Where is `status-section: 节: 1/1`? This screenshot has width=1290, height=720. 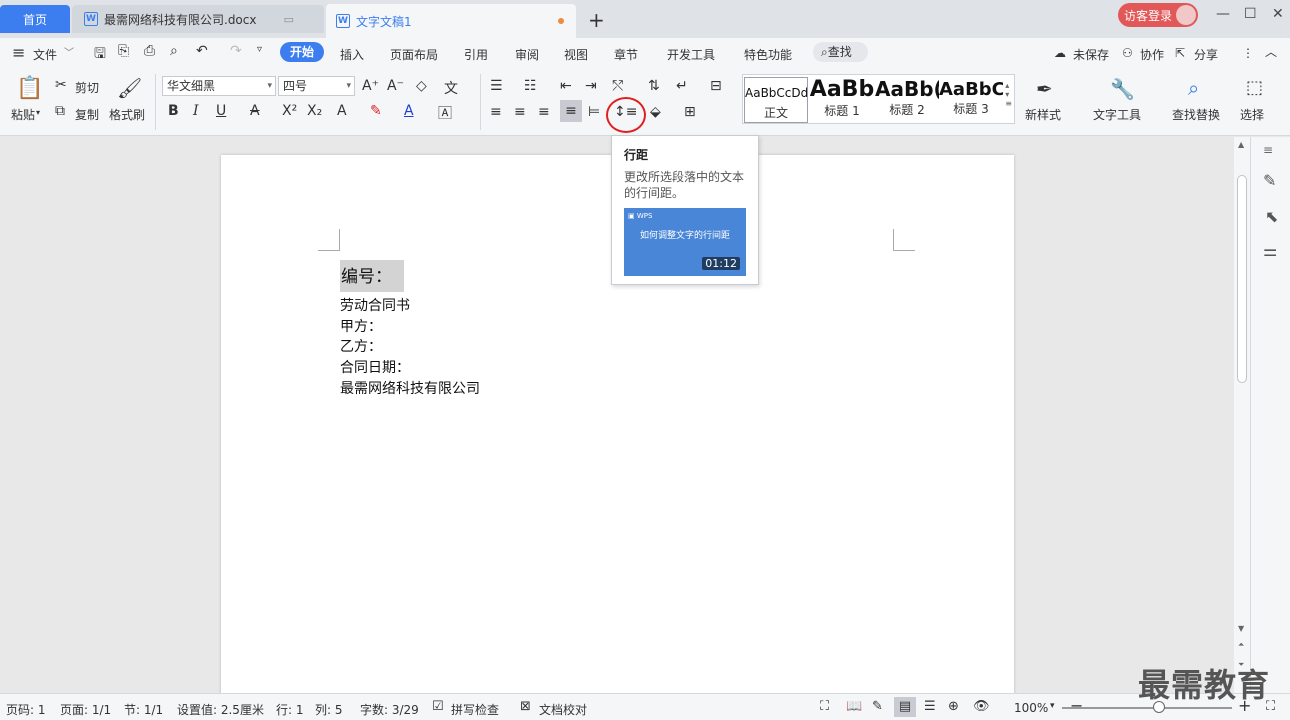 status-section: 节: 1/1 is located at coordinates (143, 709).